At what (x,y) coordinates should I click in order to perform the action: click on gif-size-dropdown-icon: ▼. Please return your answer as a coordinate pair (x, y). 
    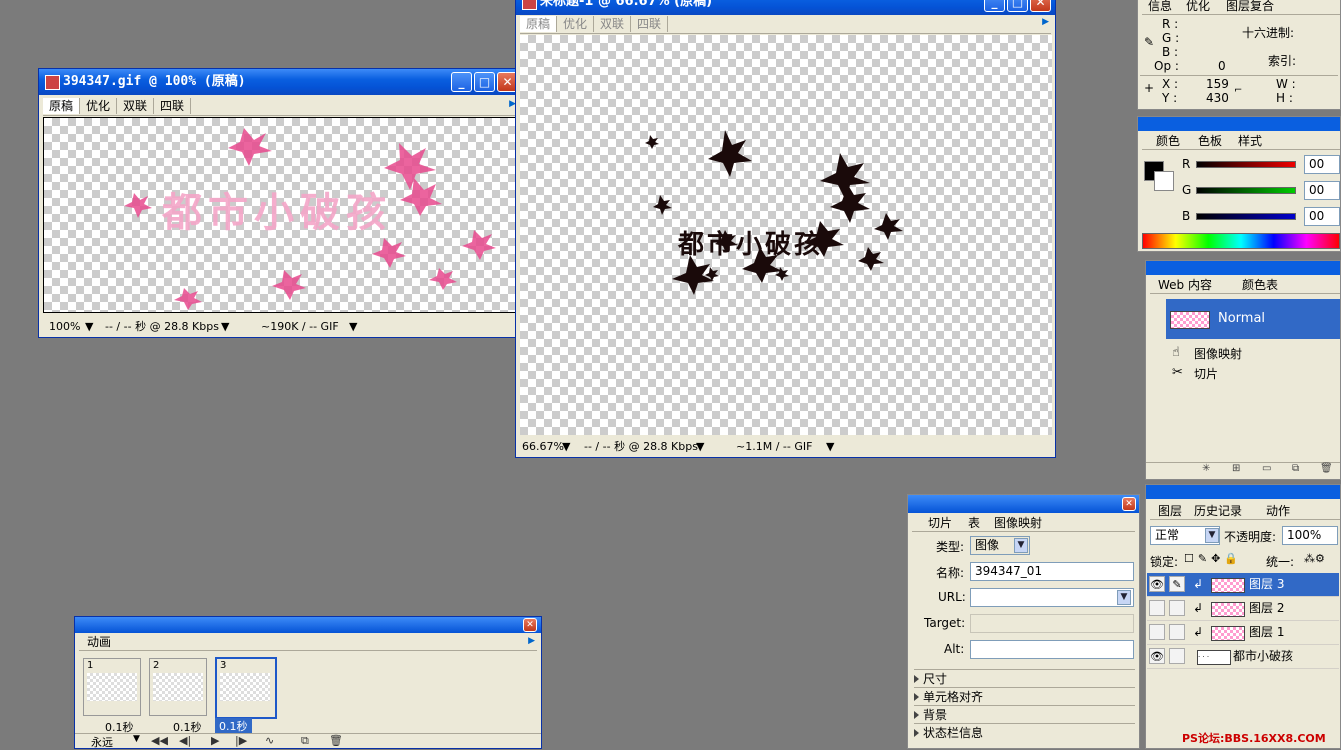
    Looking at the image, I should click on (353, 327).